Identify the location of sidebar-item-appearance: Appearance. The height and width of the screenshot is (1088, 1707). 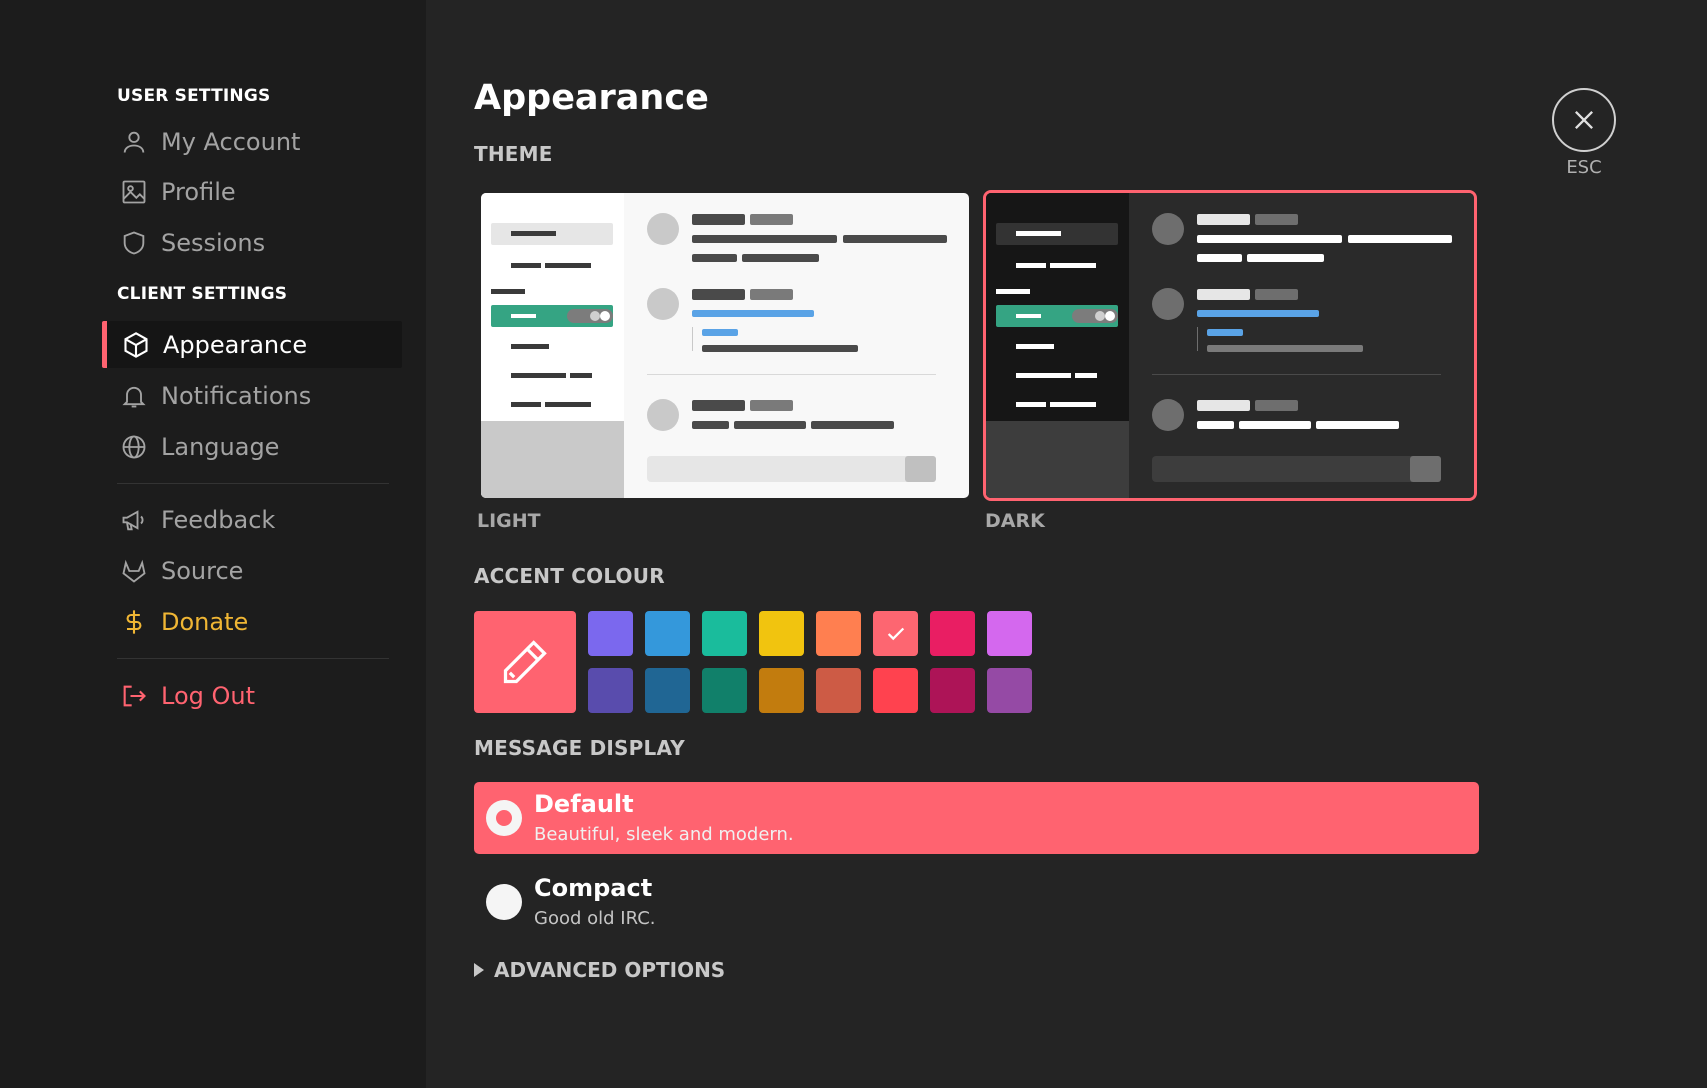
(252, 344).